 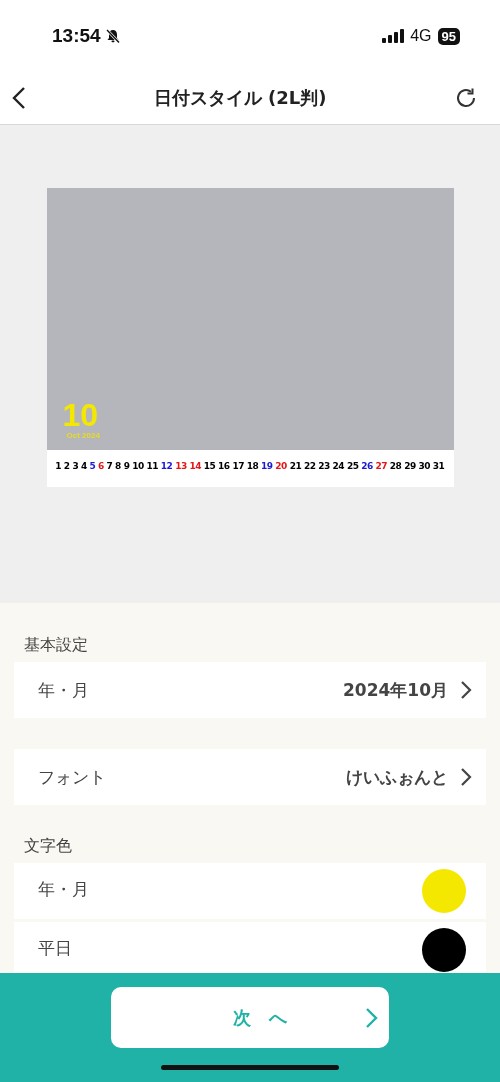 I want to click on back-icon, so click(x=19, y=98).